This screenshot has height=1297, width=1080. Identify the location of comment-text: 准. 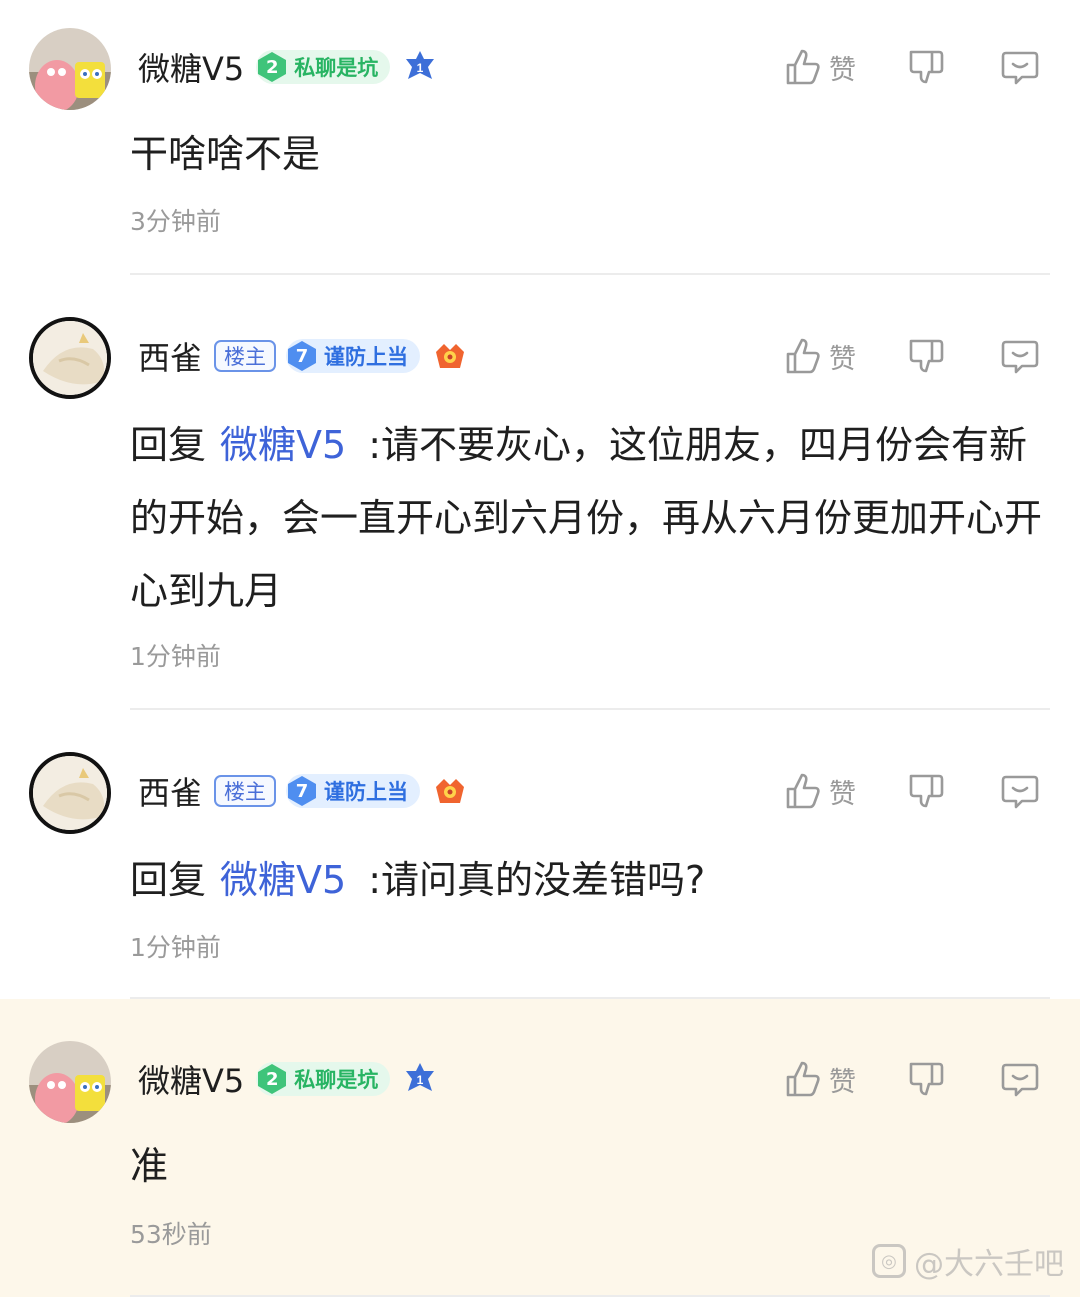
(149, 1166).